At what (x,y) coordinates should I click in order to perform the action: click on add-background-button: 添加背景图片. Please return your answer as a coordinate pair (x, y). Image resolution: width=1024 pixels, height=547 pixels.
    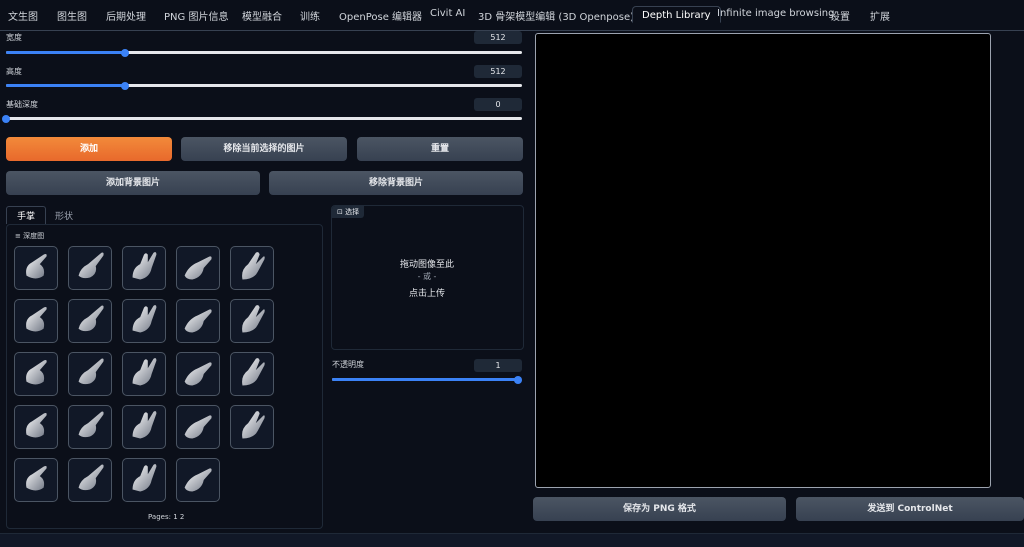
    Looking at the image, I should click on (133, 183).